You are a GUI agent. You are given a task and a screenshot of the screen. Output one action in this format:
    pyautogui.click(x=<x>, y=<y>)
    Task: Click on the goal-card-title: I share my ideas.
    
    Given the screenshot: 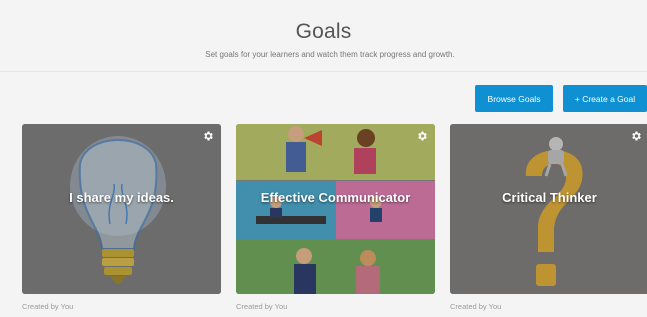 What is the action you would take?
    pyautogui.click(x=121, y=197)
    